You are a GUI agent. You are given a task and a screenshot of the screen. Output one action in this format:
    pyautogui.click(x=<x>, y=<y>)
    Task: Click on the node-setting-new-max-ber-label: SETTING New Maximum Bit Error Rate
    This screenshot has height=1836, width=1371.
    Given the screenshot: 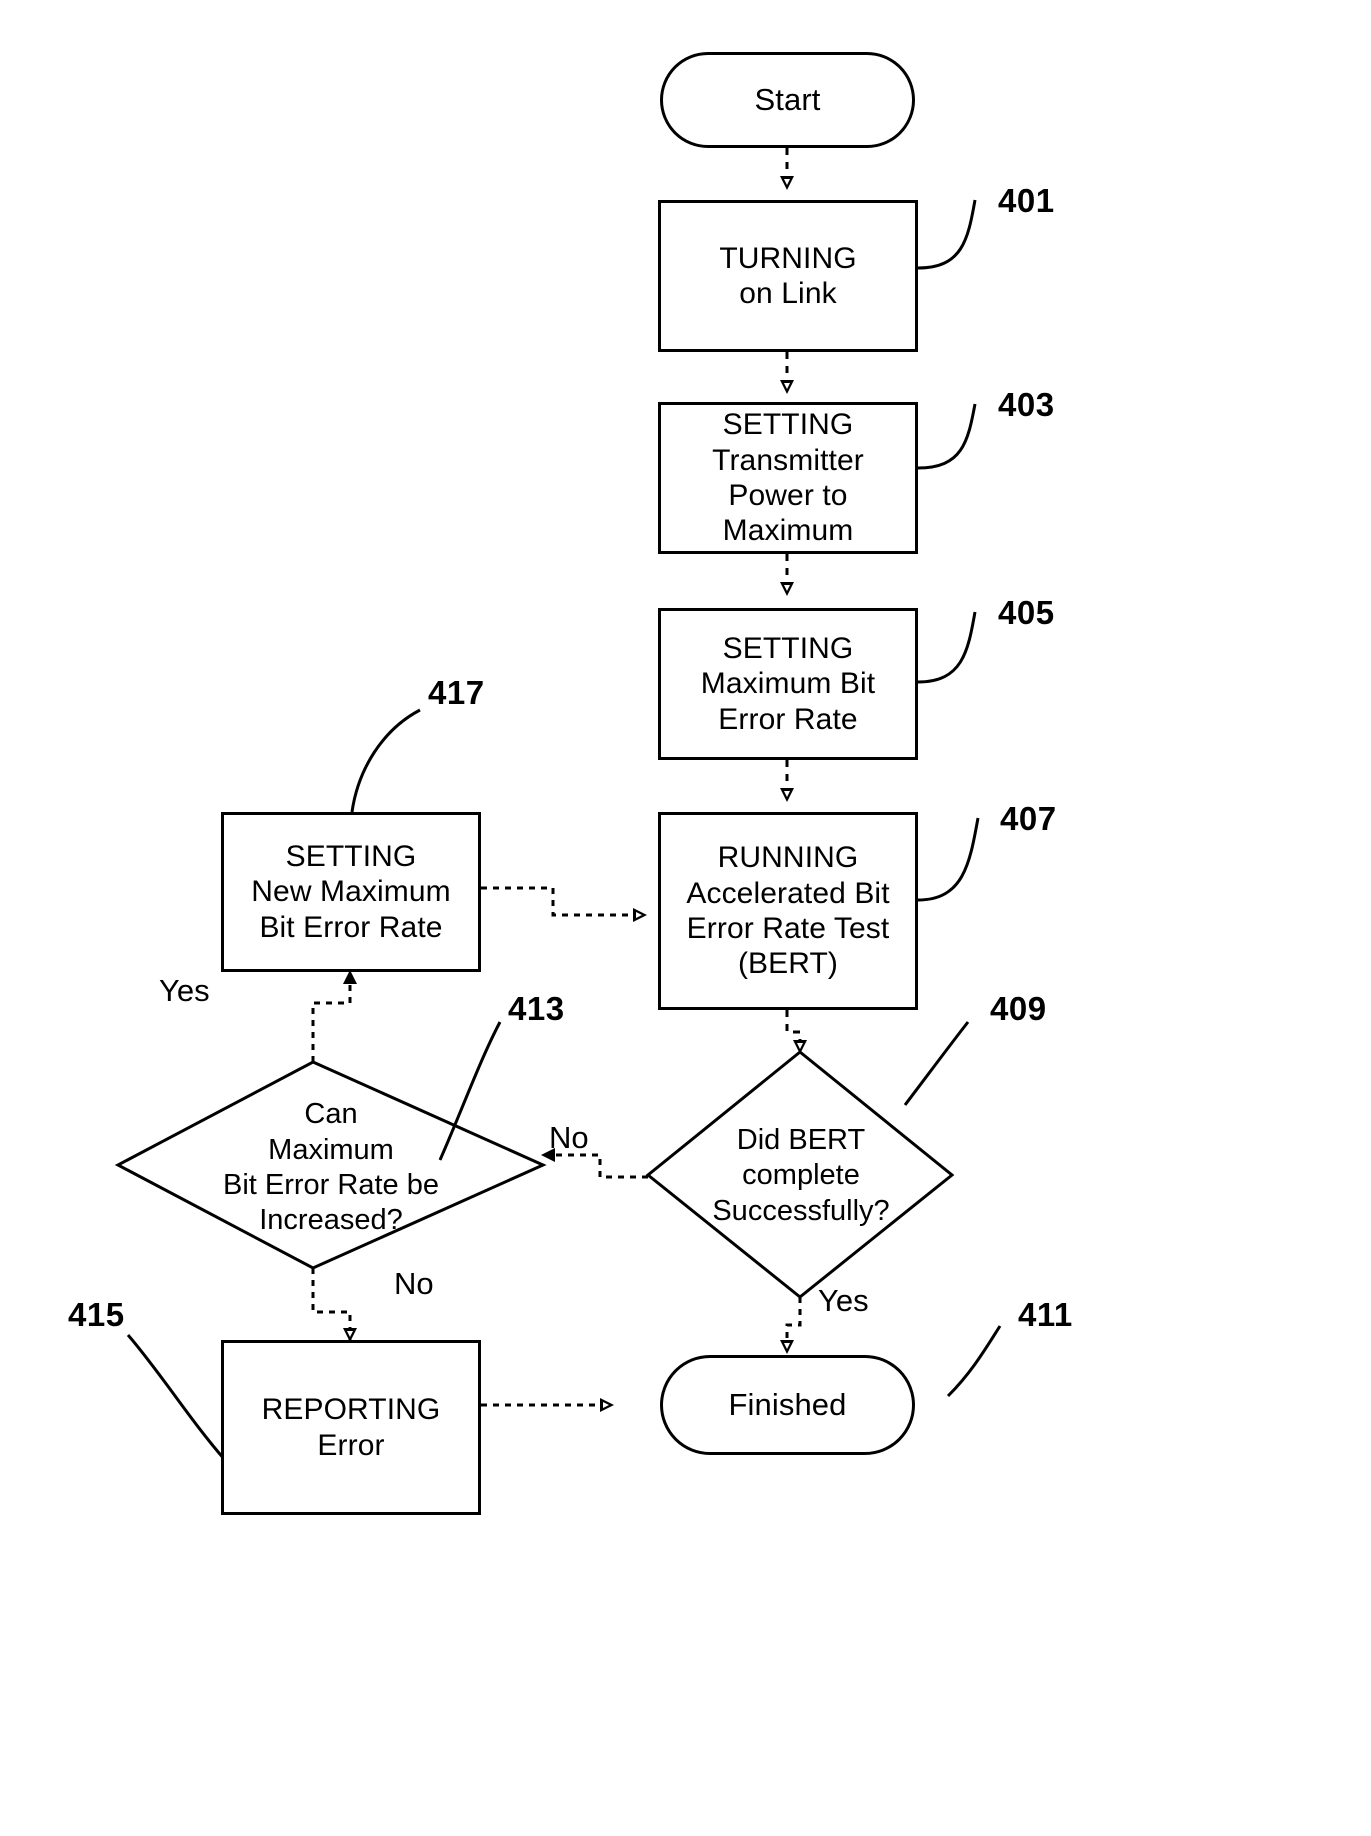 What is the action you would take?
    pyautogui.click(x=351, y=891)
    